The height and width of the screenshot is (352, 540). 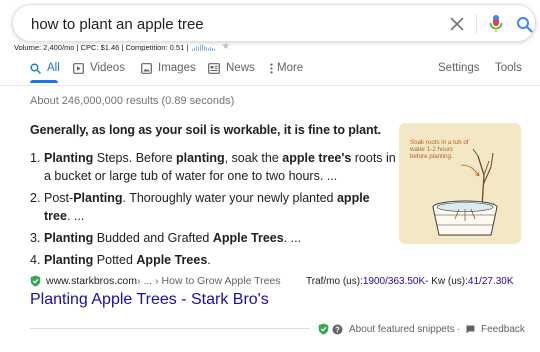 I want to click on about-featured-snippets: ? About featured snippets, so click(x=386, y=329).